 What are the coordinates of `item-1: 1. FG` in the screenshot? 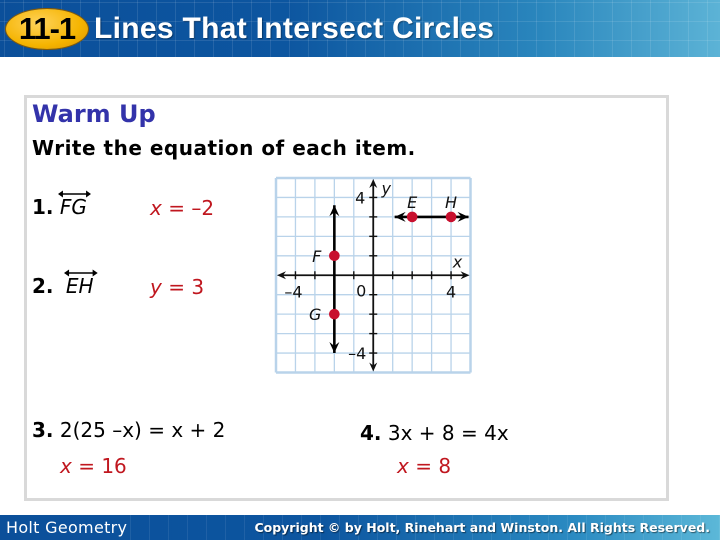 It's located at (61, 204).